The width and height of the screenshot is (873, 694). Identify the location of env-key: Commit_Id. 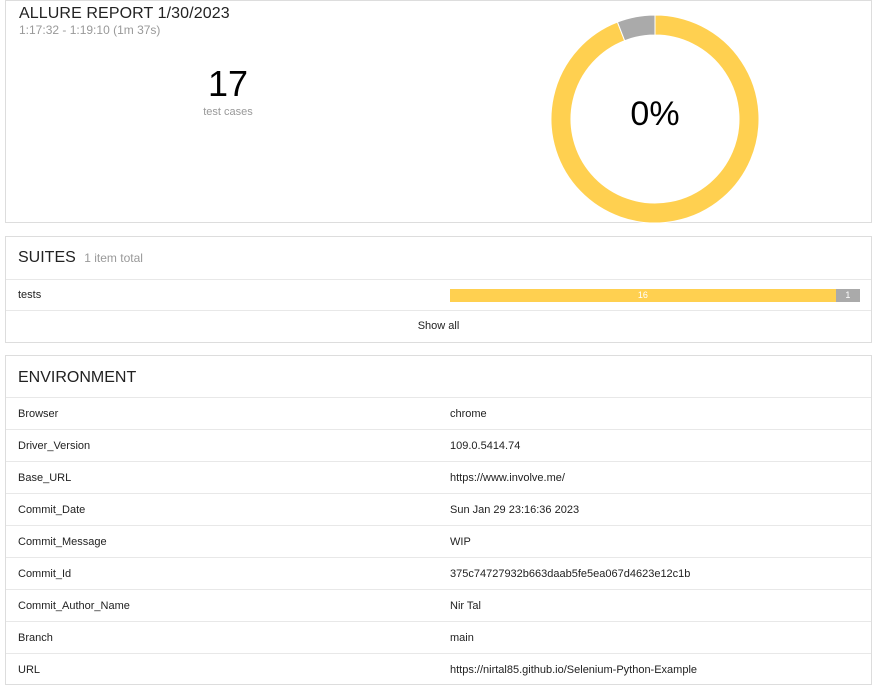
(45, 574).